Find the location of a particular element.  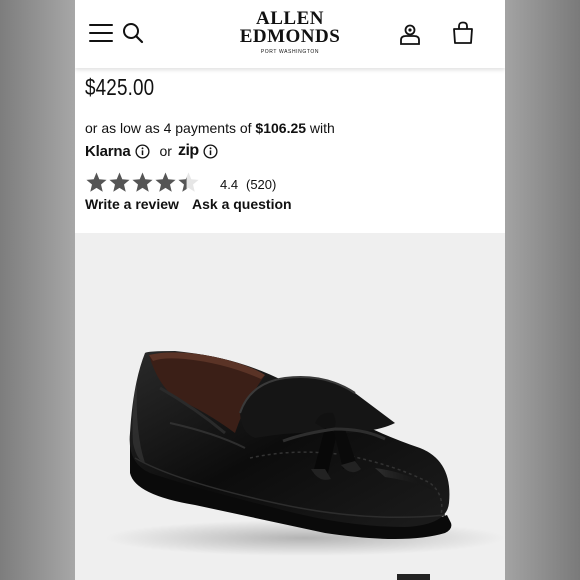

star-rating is located at coordinates (142, 182).